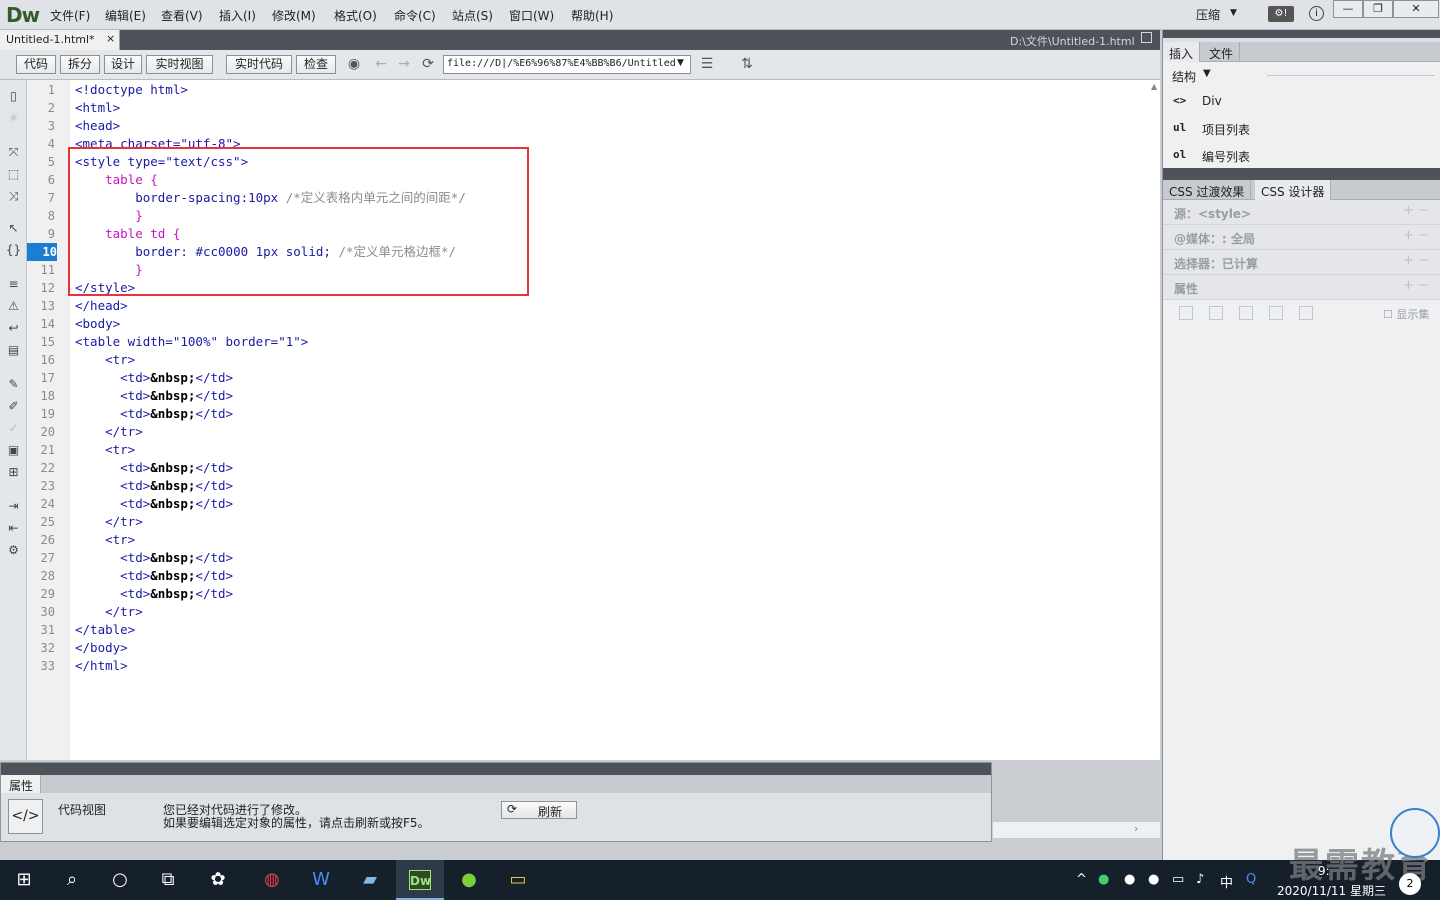  Describe the element at coordinates (13, 228) in the screenshot. I see `select-parent-tag-icon: ↖` at that location.